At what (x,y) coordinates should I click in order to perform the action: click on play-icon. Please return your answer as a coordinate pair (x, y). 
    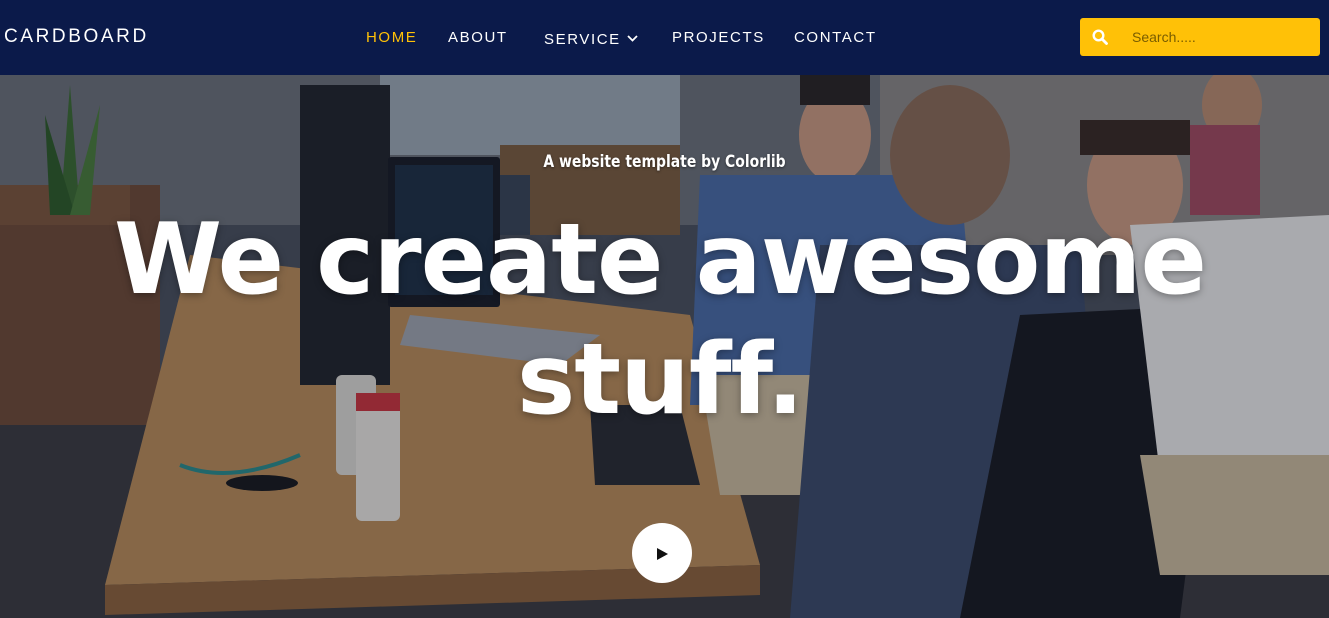
    Looking at the image, I should click on (662, 555).